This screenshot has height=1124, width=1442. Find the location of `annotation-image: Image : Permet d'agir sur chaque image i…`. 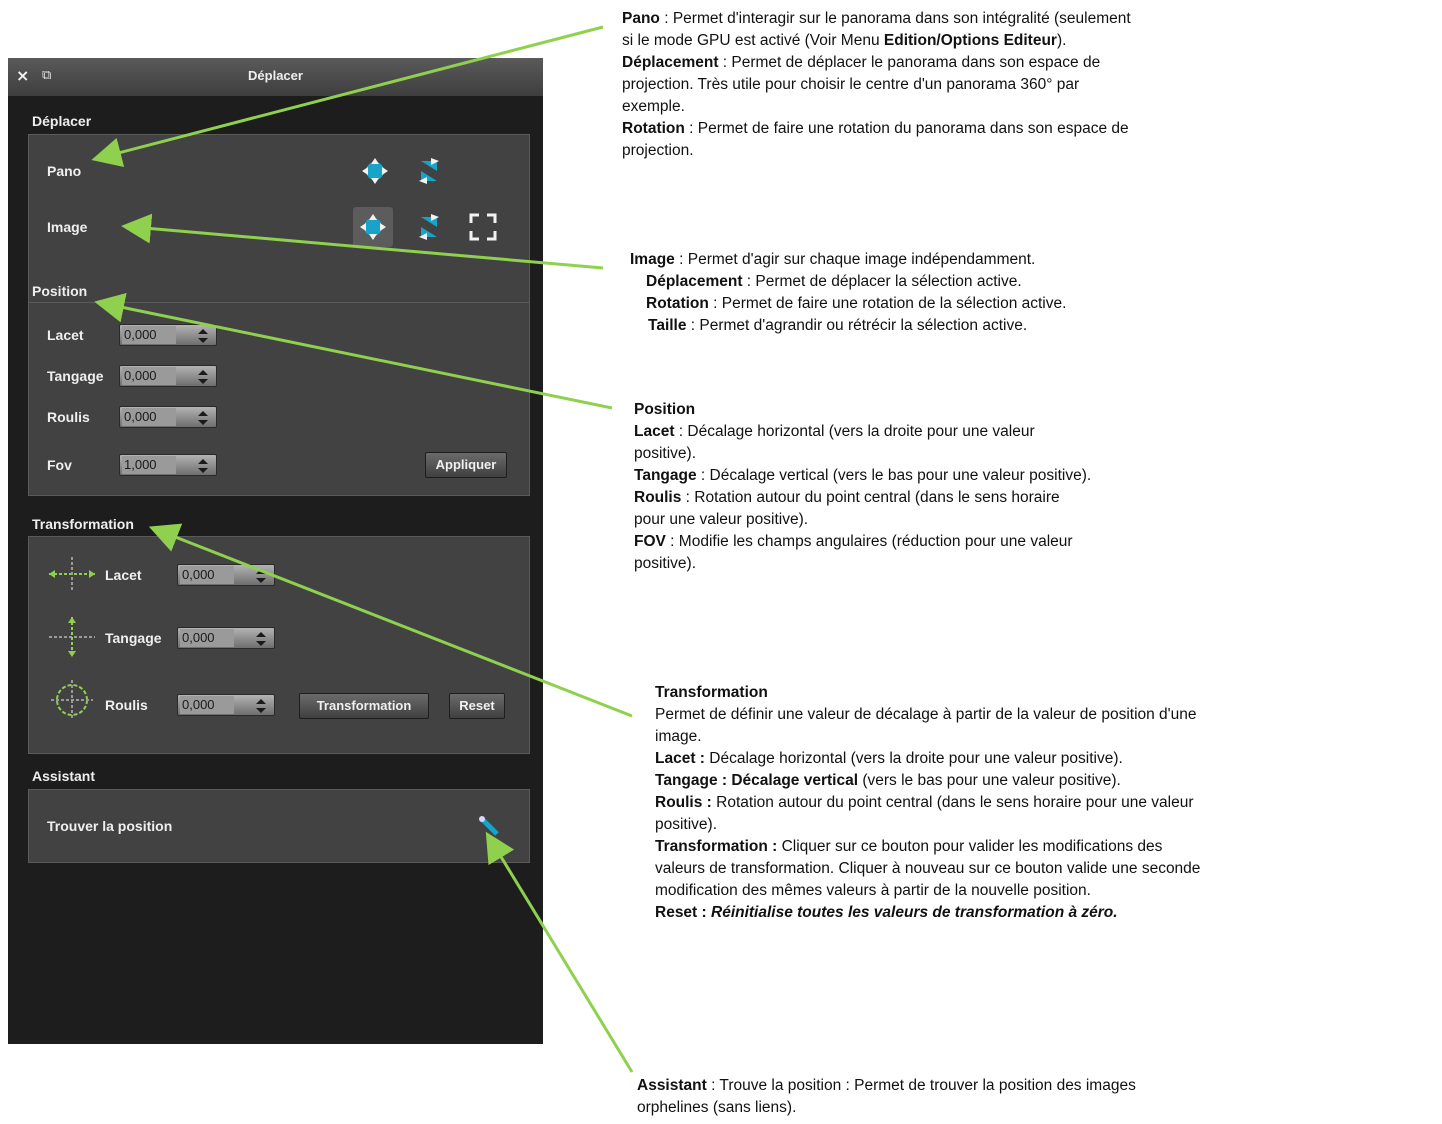

annotation-image: Image : Permet d'agir sur chaque image i… is located at coordinates (848, 293).